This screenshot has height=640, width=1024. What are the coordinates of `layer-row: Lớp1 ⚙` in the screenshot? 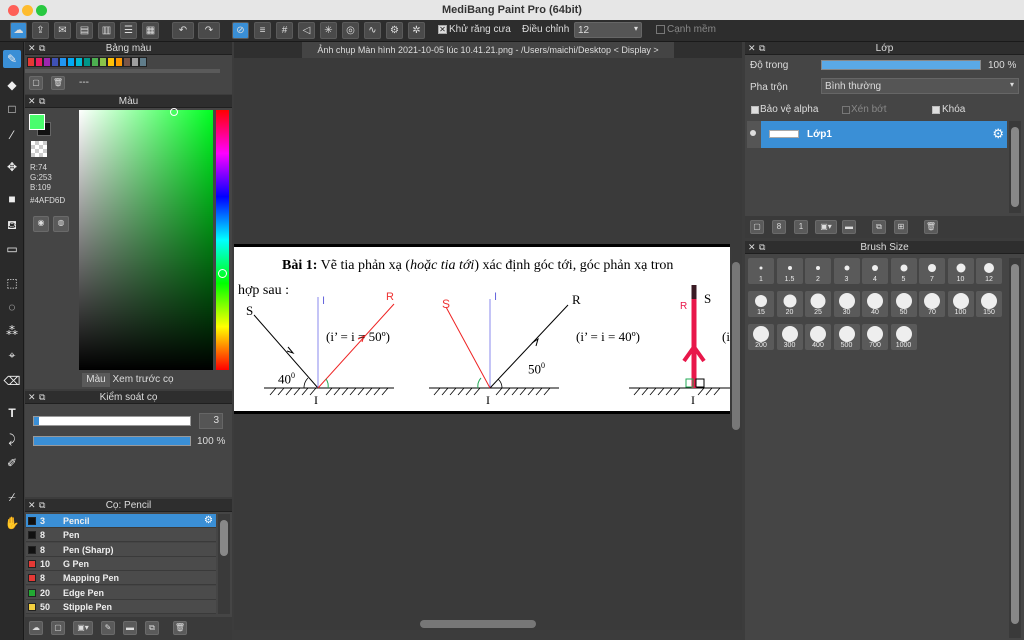 It's located at (884, 134).